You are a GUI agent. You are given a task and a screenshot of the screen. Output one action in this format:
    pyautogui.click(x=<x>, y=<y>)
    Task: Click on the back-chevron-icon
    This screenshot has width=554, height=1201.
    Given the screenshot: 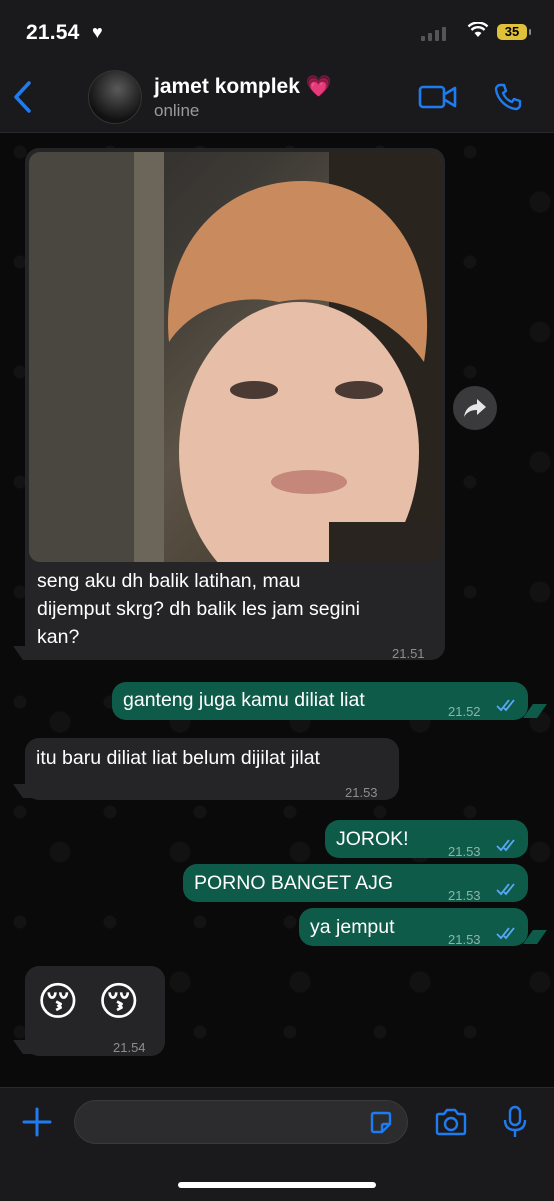 What is the action you would take?
    pyautogui.click(x=23, y=99)
    